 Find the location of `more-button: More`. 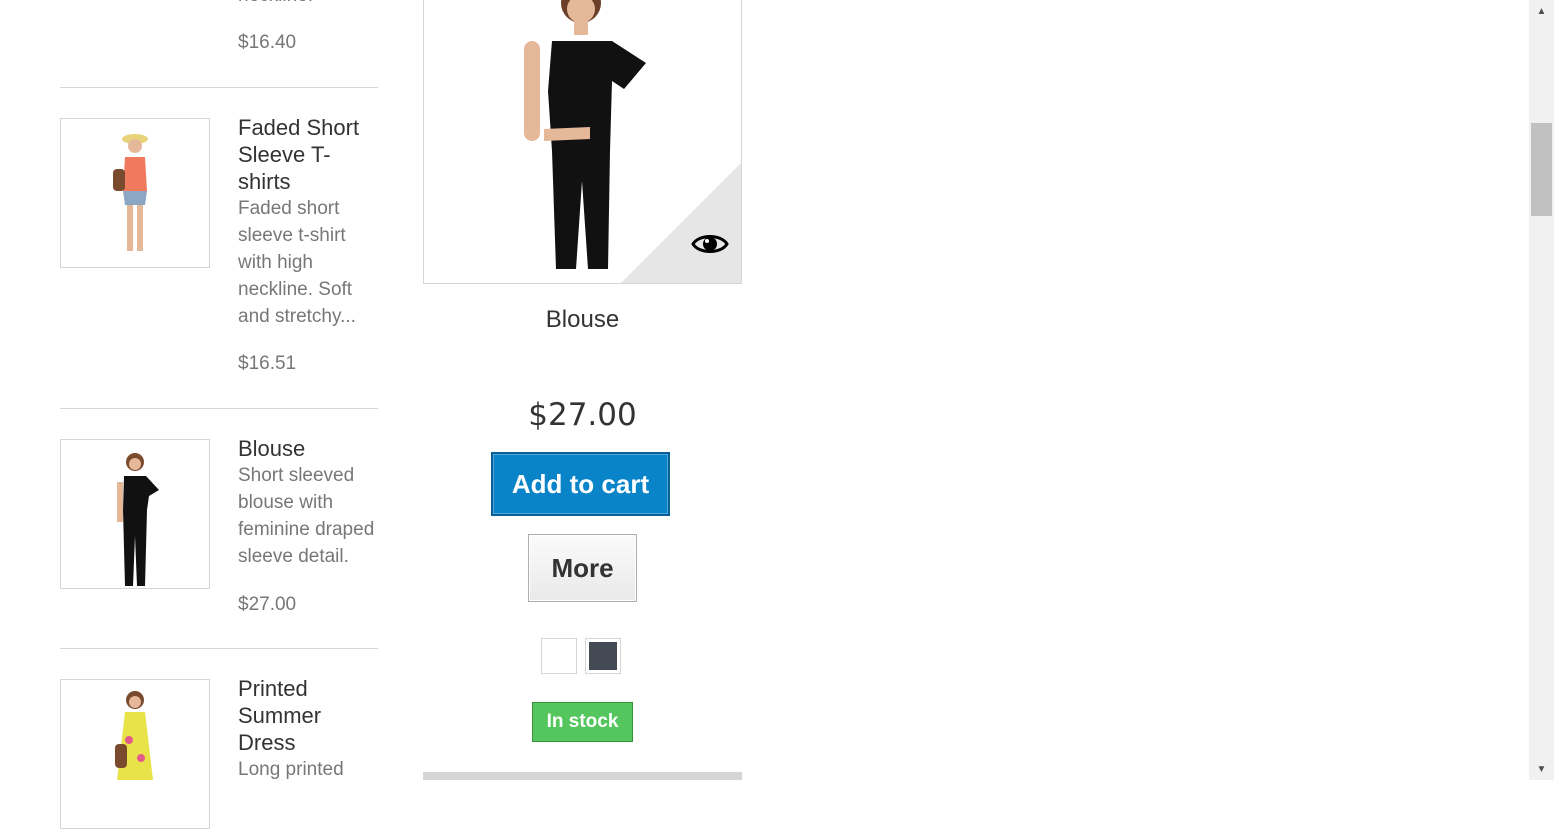

more-button: More is located at coordinates (582, 568).